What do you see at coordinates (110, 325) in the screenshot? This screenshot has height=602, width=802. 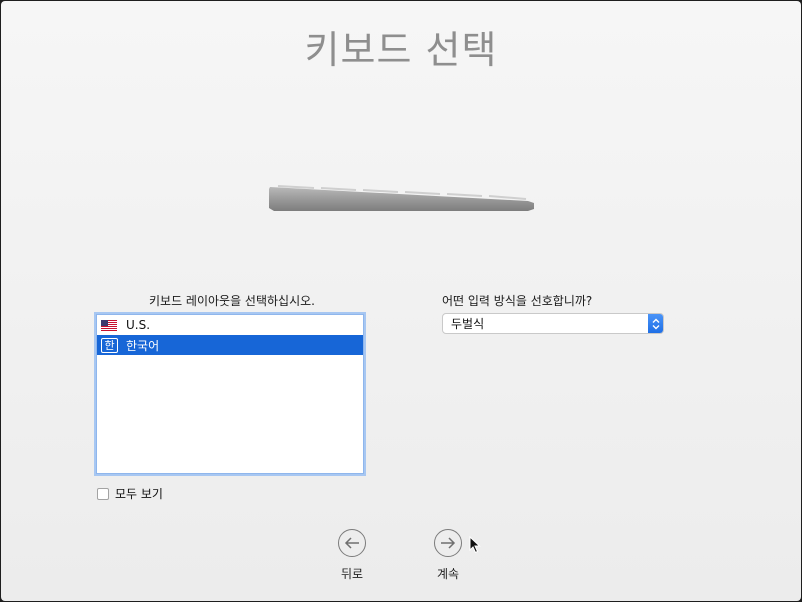 I see `us-flag-icon` at bounding box center [110, 325].